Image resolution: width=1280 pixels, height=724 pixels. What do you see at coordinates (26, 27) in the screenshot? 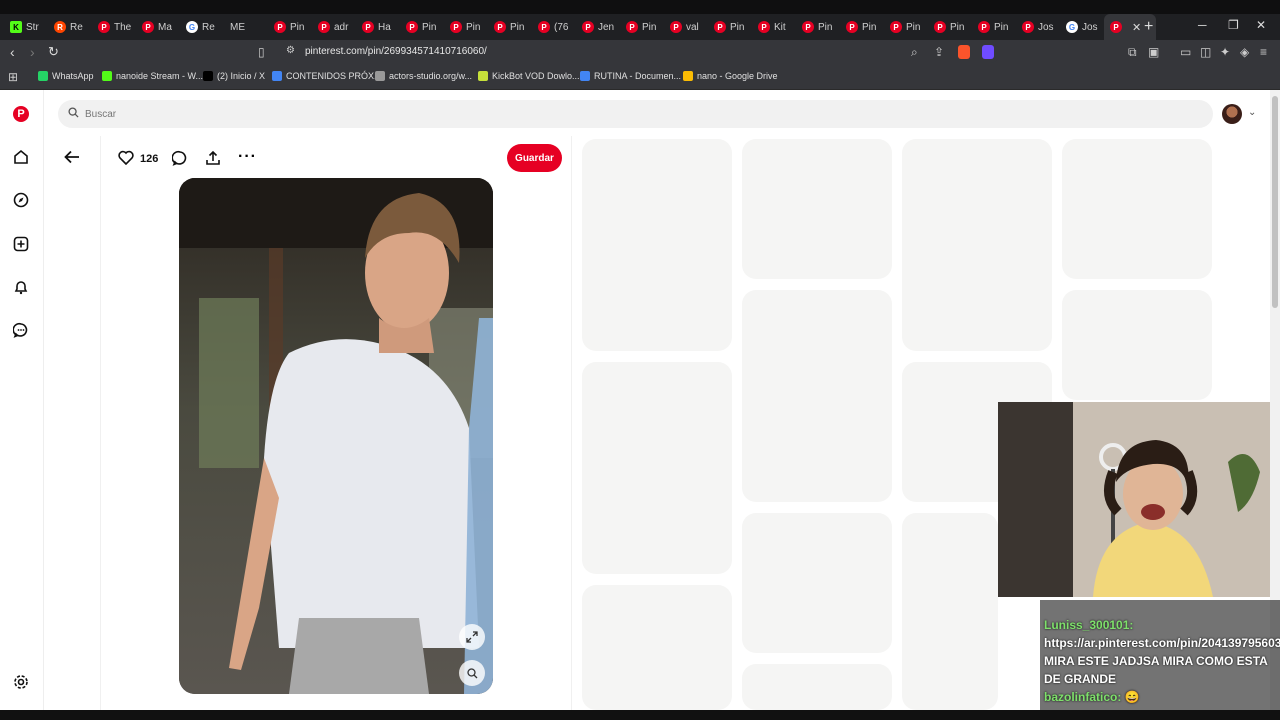
I see `browser-tab: K Str` at bounding box center [26, 27].